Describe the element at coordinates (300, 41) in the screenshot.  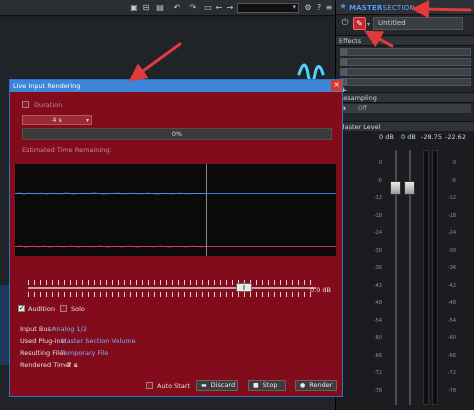
I see `annotation-arrows` at that location.